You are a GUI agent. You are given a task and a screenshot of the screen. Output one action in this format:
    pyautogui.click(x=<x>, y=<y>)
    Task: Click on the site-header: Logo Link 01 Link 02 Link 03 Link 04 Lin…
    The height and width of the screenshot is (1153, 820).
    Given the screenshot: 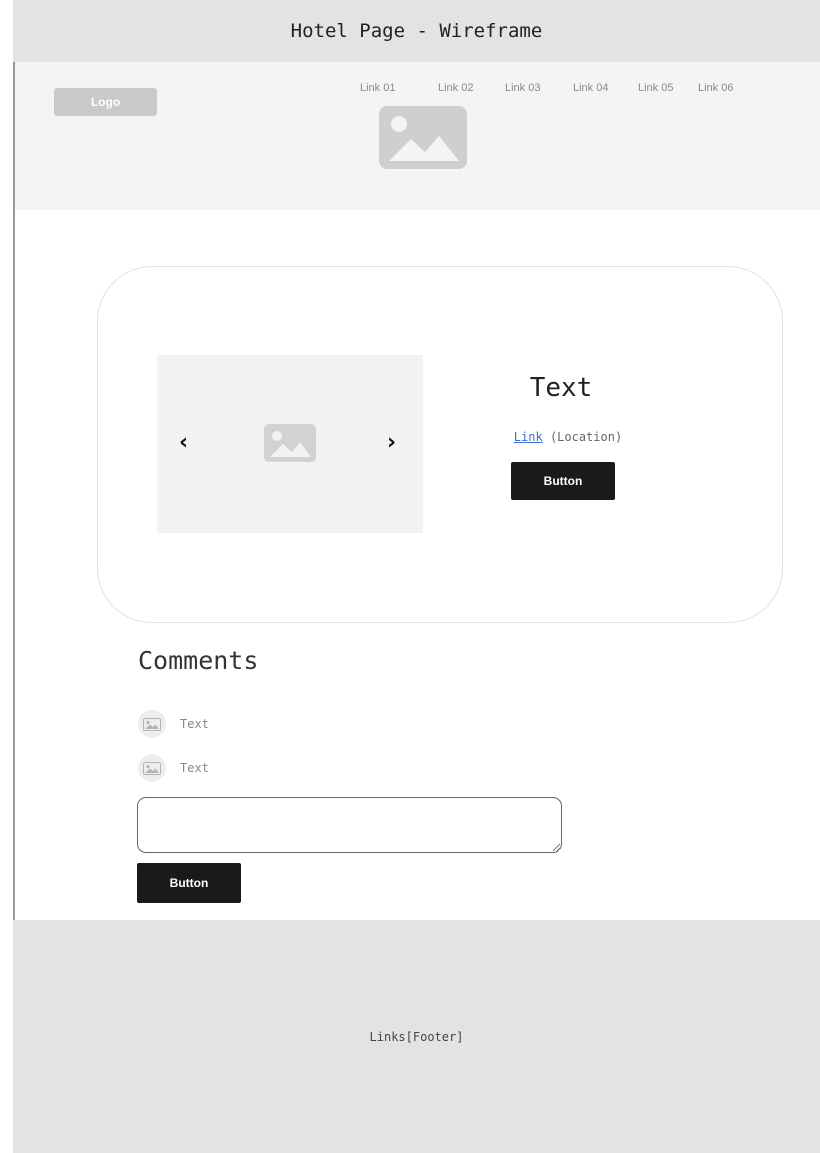 What is the action you would take?
    pyautogui.click(x=417, y=136)
    